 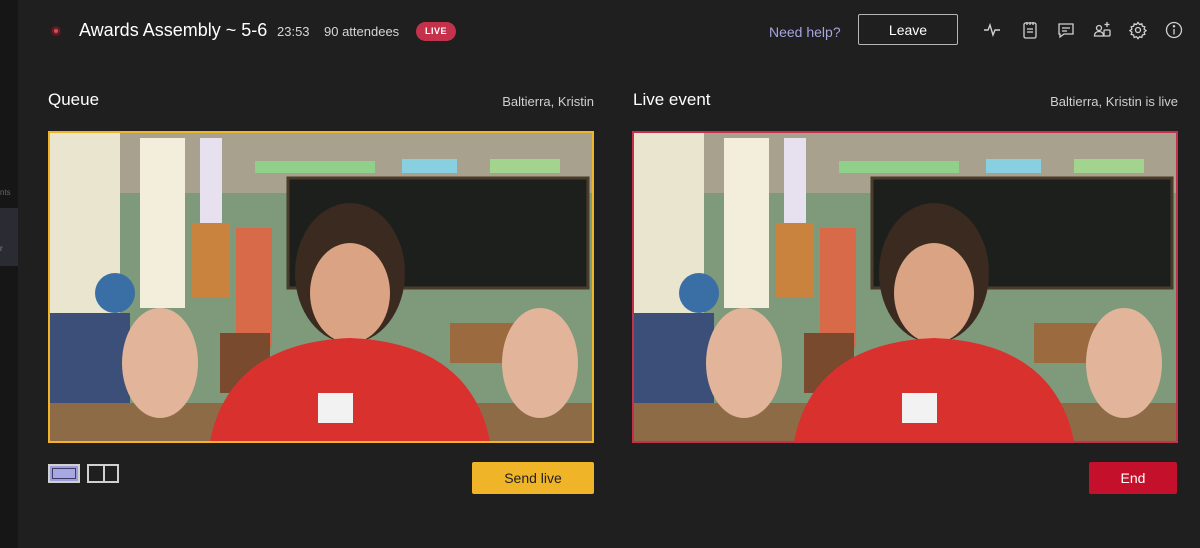 What do you see at coordinates (1138, 30) in the screenshot?
I see `settings-icon` at bounding box center [1138, 30].